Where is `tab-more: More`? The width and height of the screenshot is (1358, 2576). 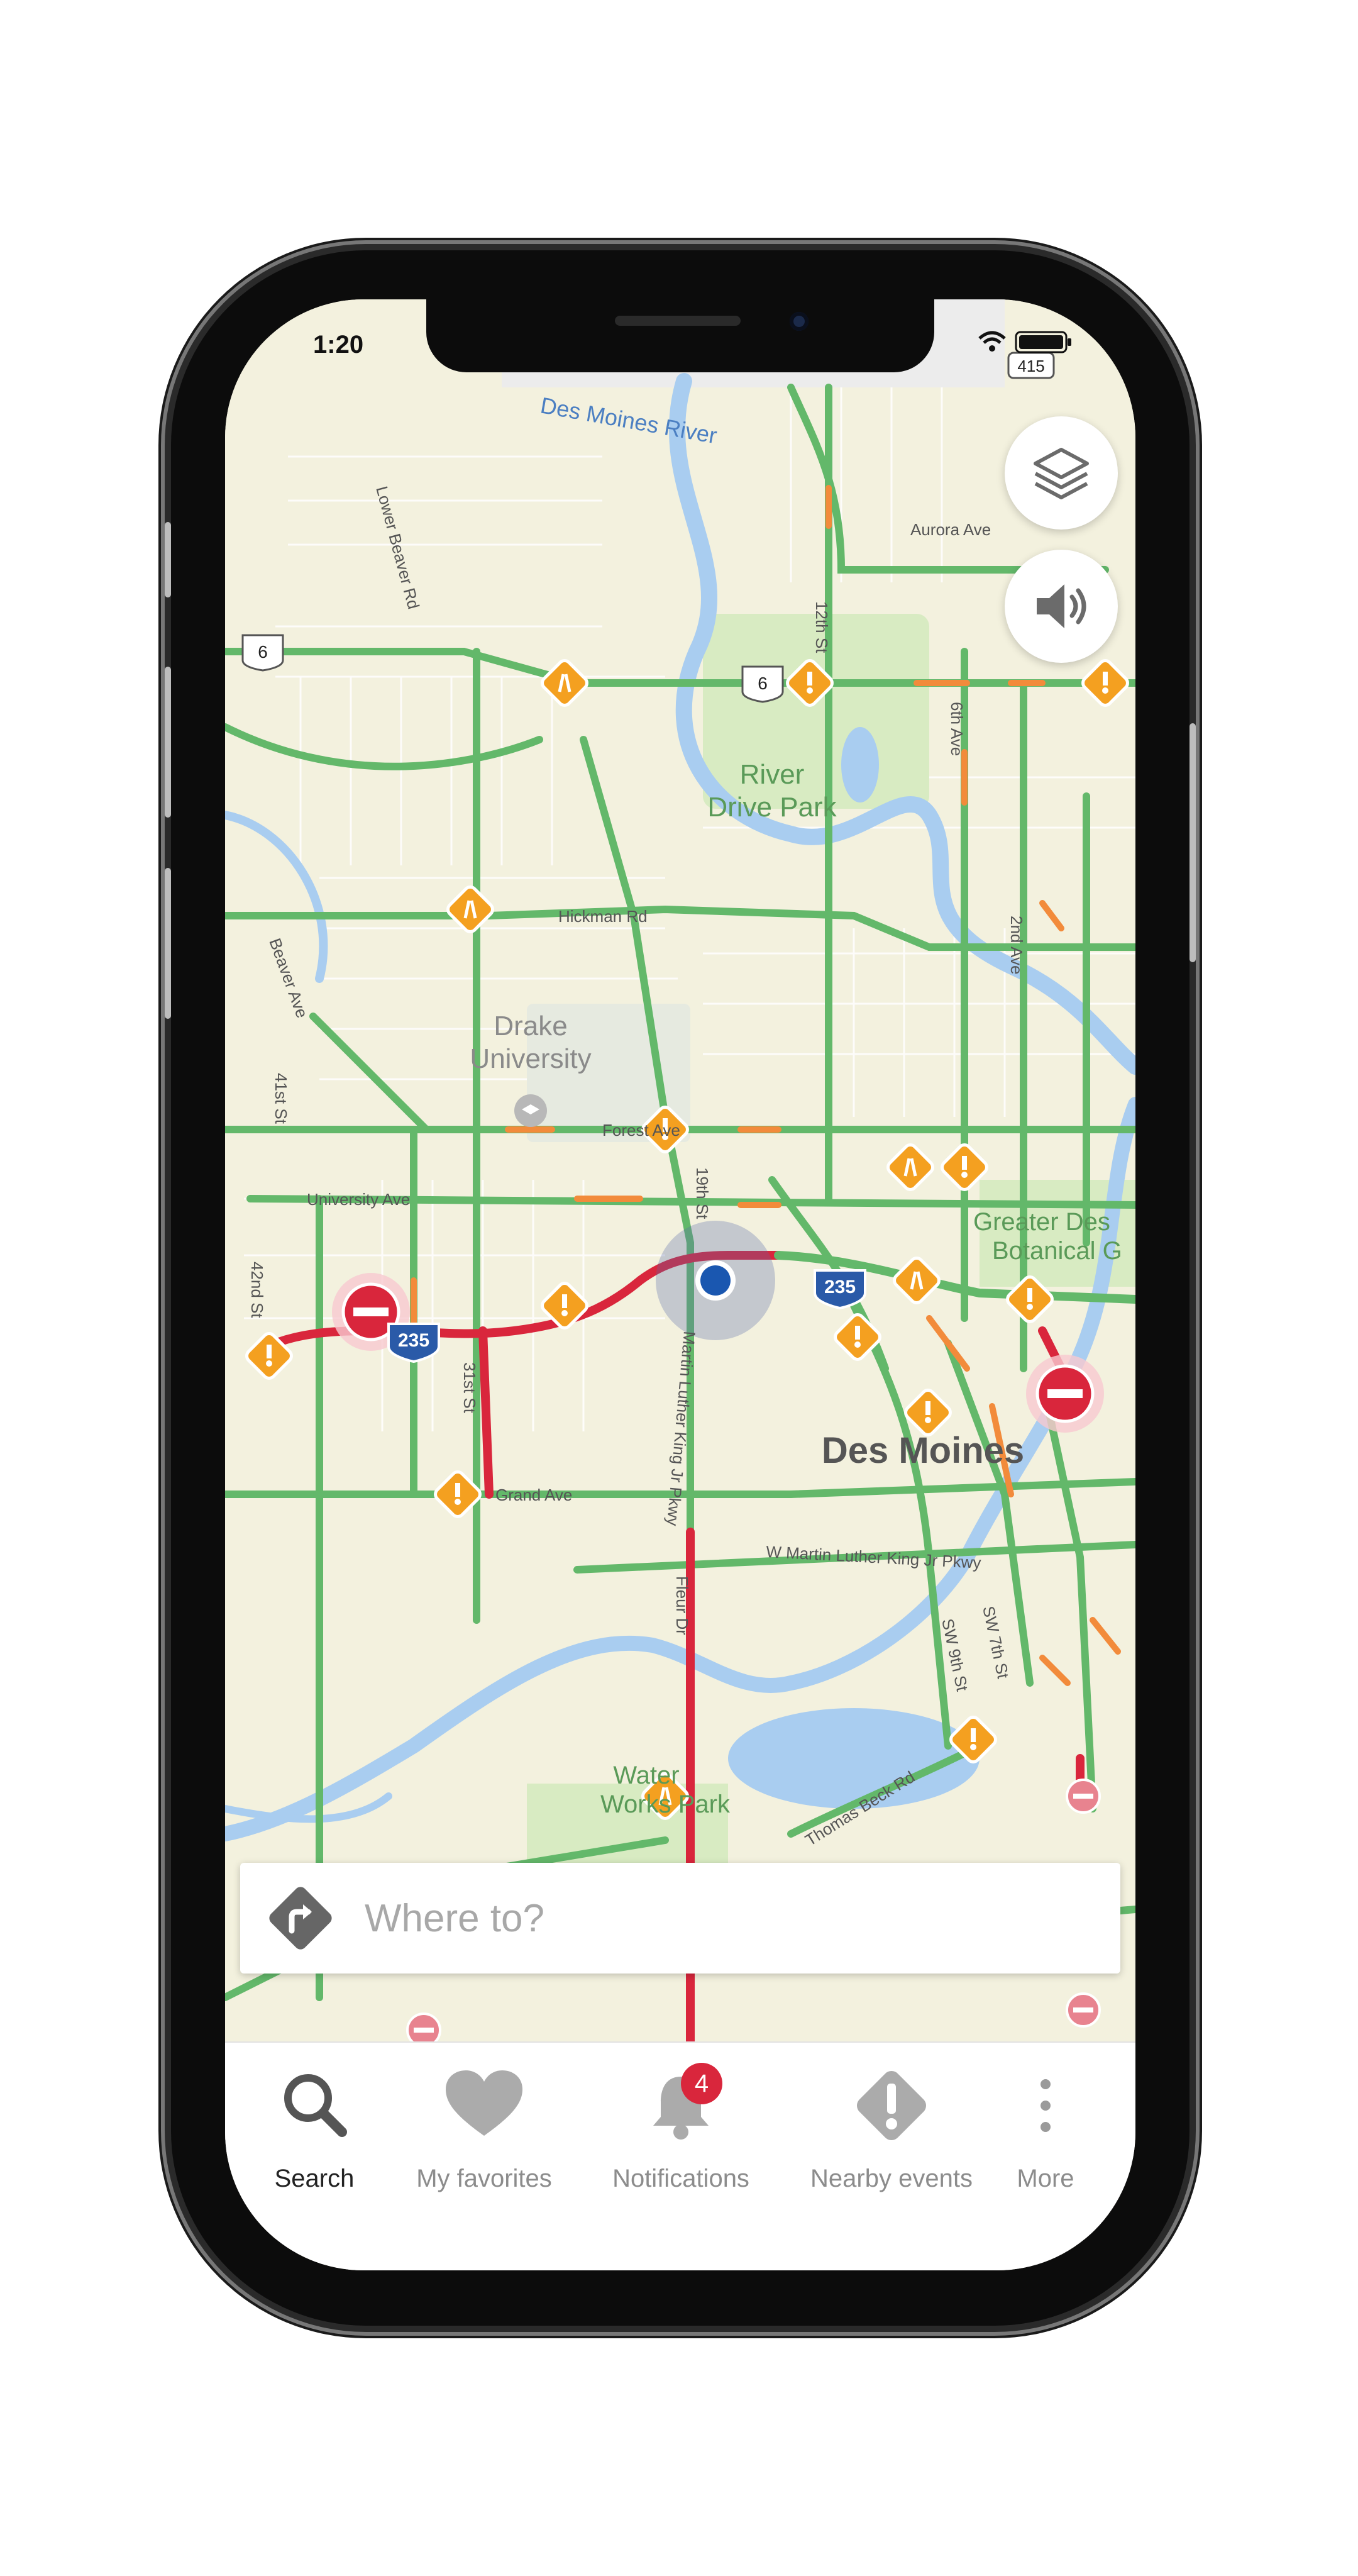 tab-more: More is located at coordinates (1046, 2140).